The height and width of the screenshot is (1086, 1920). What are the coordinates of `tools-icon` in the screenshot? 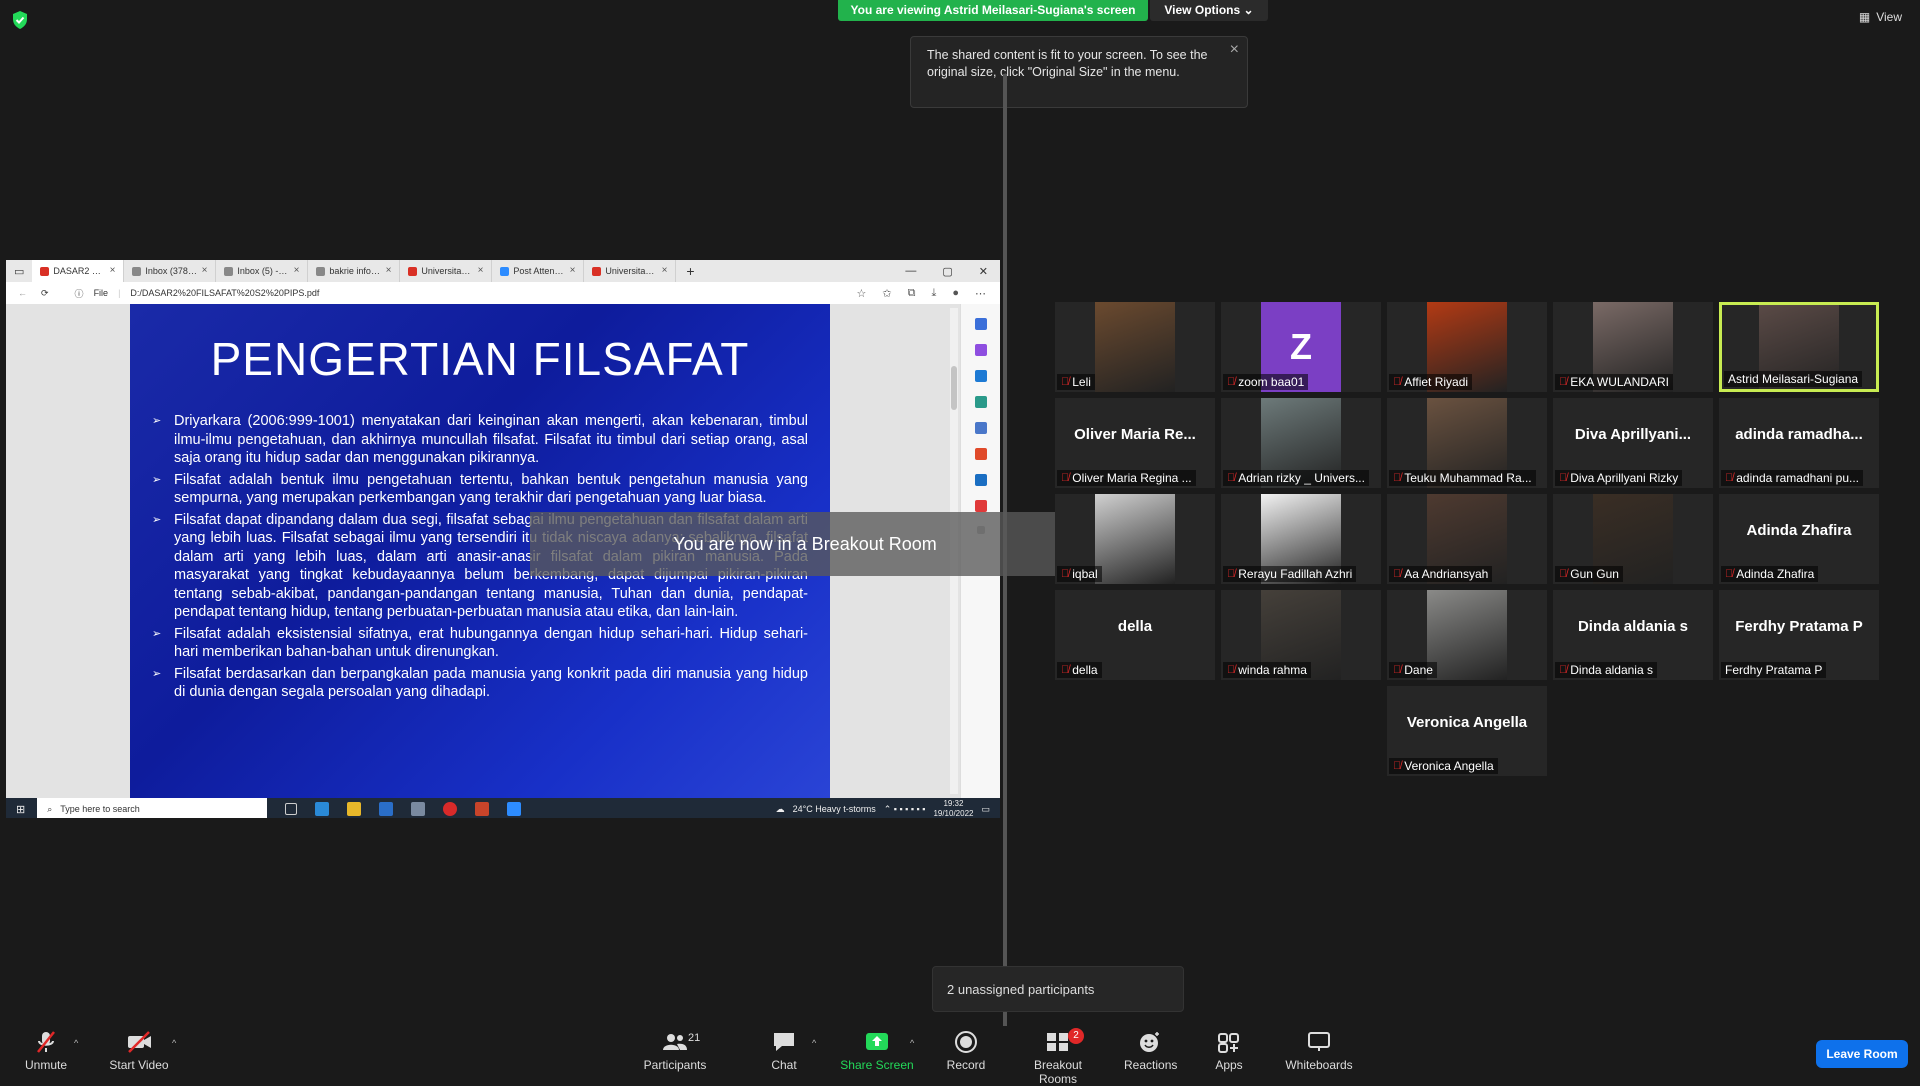 It's located at (981, 402).